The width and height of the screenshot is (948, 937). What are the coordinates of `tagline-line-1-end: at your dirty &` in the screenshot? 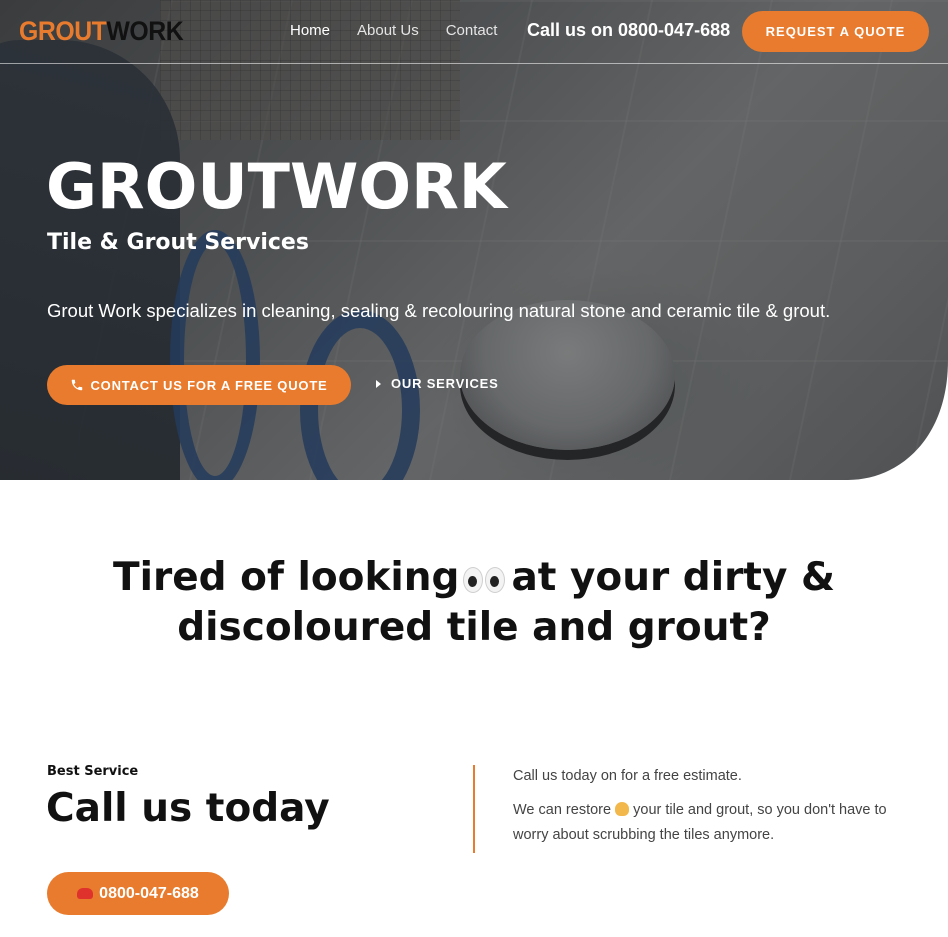 It's located at (673, 577).